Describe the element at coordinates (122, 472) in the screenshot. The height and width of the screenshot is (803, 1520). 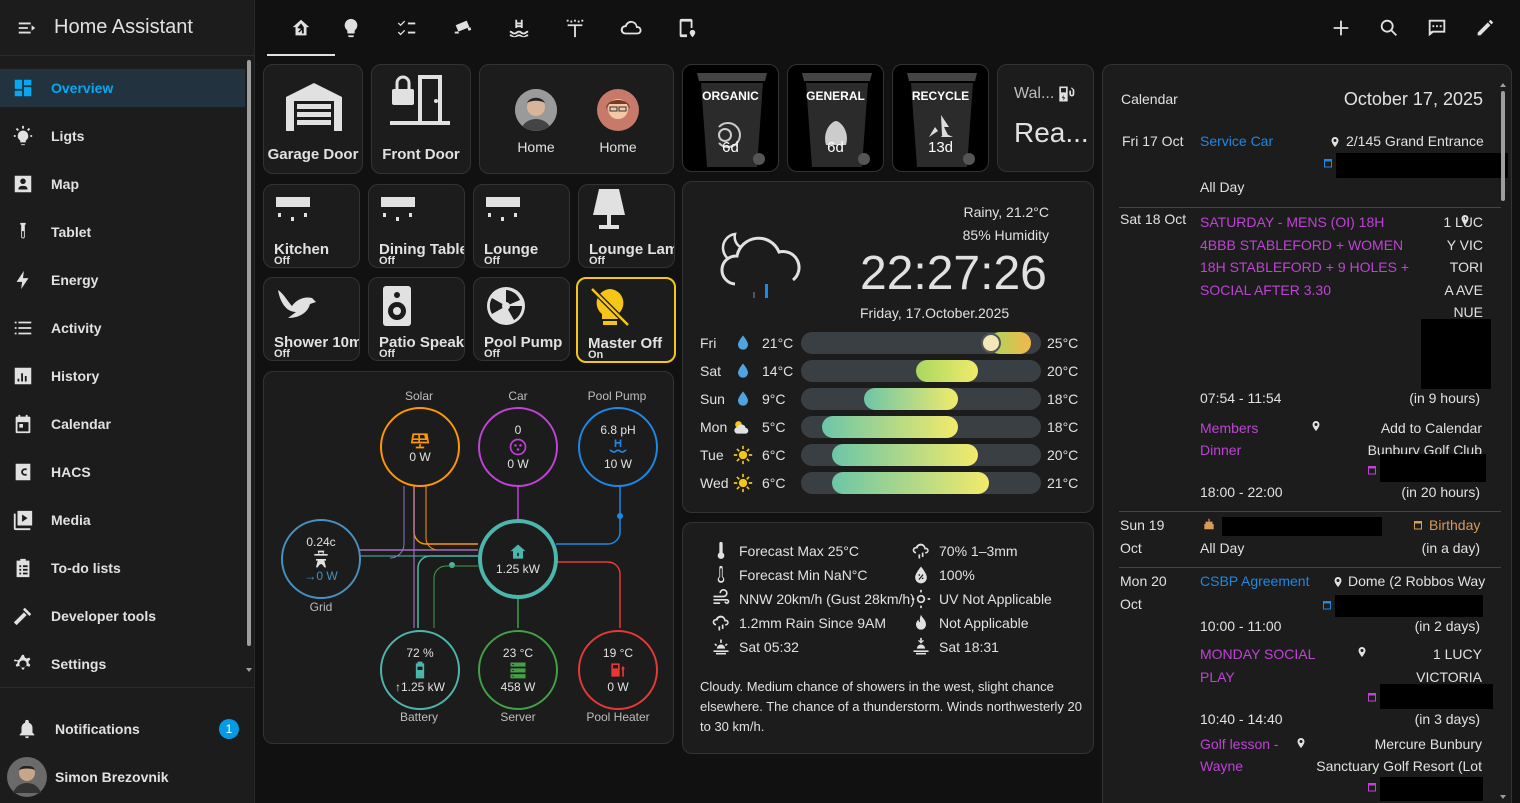
I see `sidebar-item-hacs: HACS` at that location.